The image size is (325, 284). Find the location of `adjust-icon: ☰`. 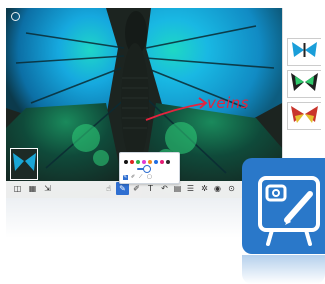

adjust-icon: ☰ is located at coordinates (190, 188).